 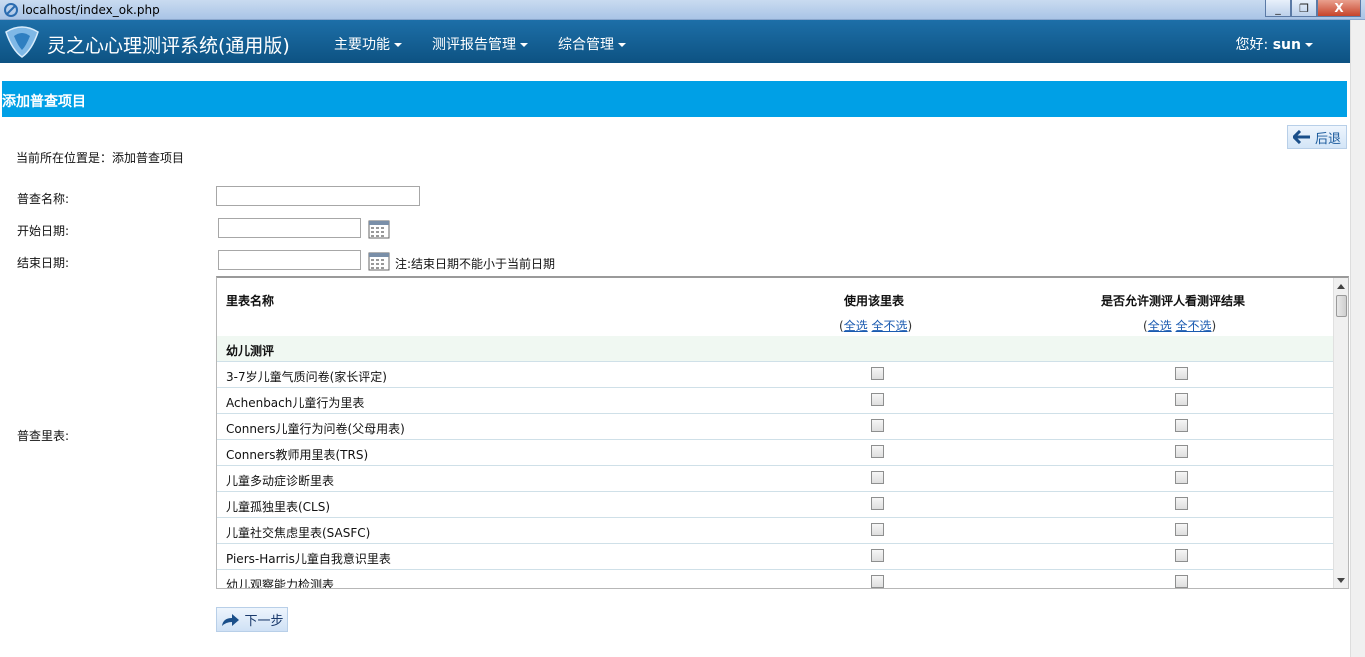 What do you see at coordinates (1357, 338) in the screenshot?
I see `page-scrollbar` at bounding box center [1357, 338].